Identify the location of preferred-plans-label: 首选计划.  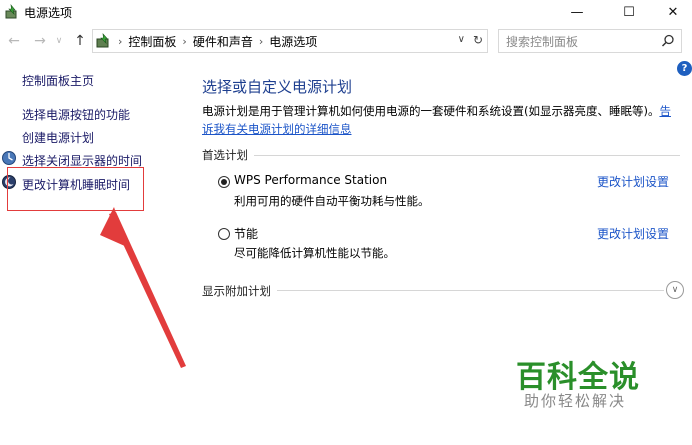
(228, 155).